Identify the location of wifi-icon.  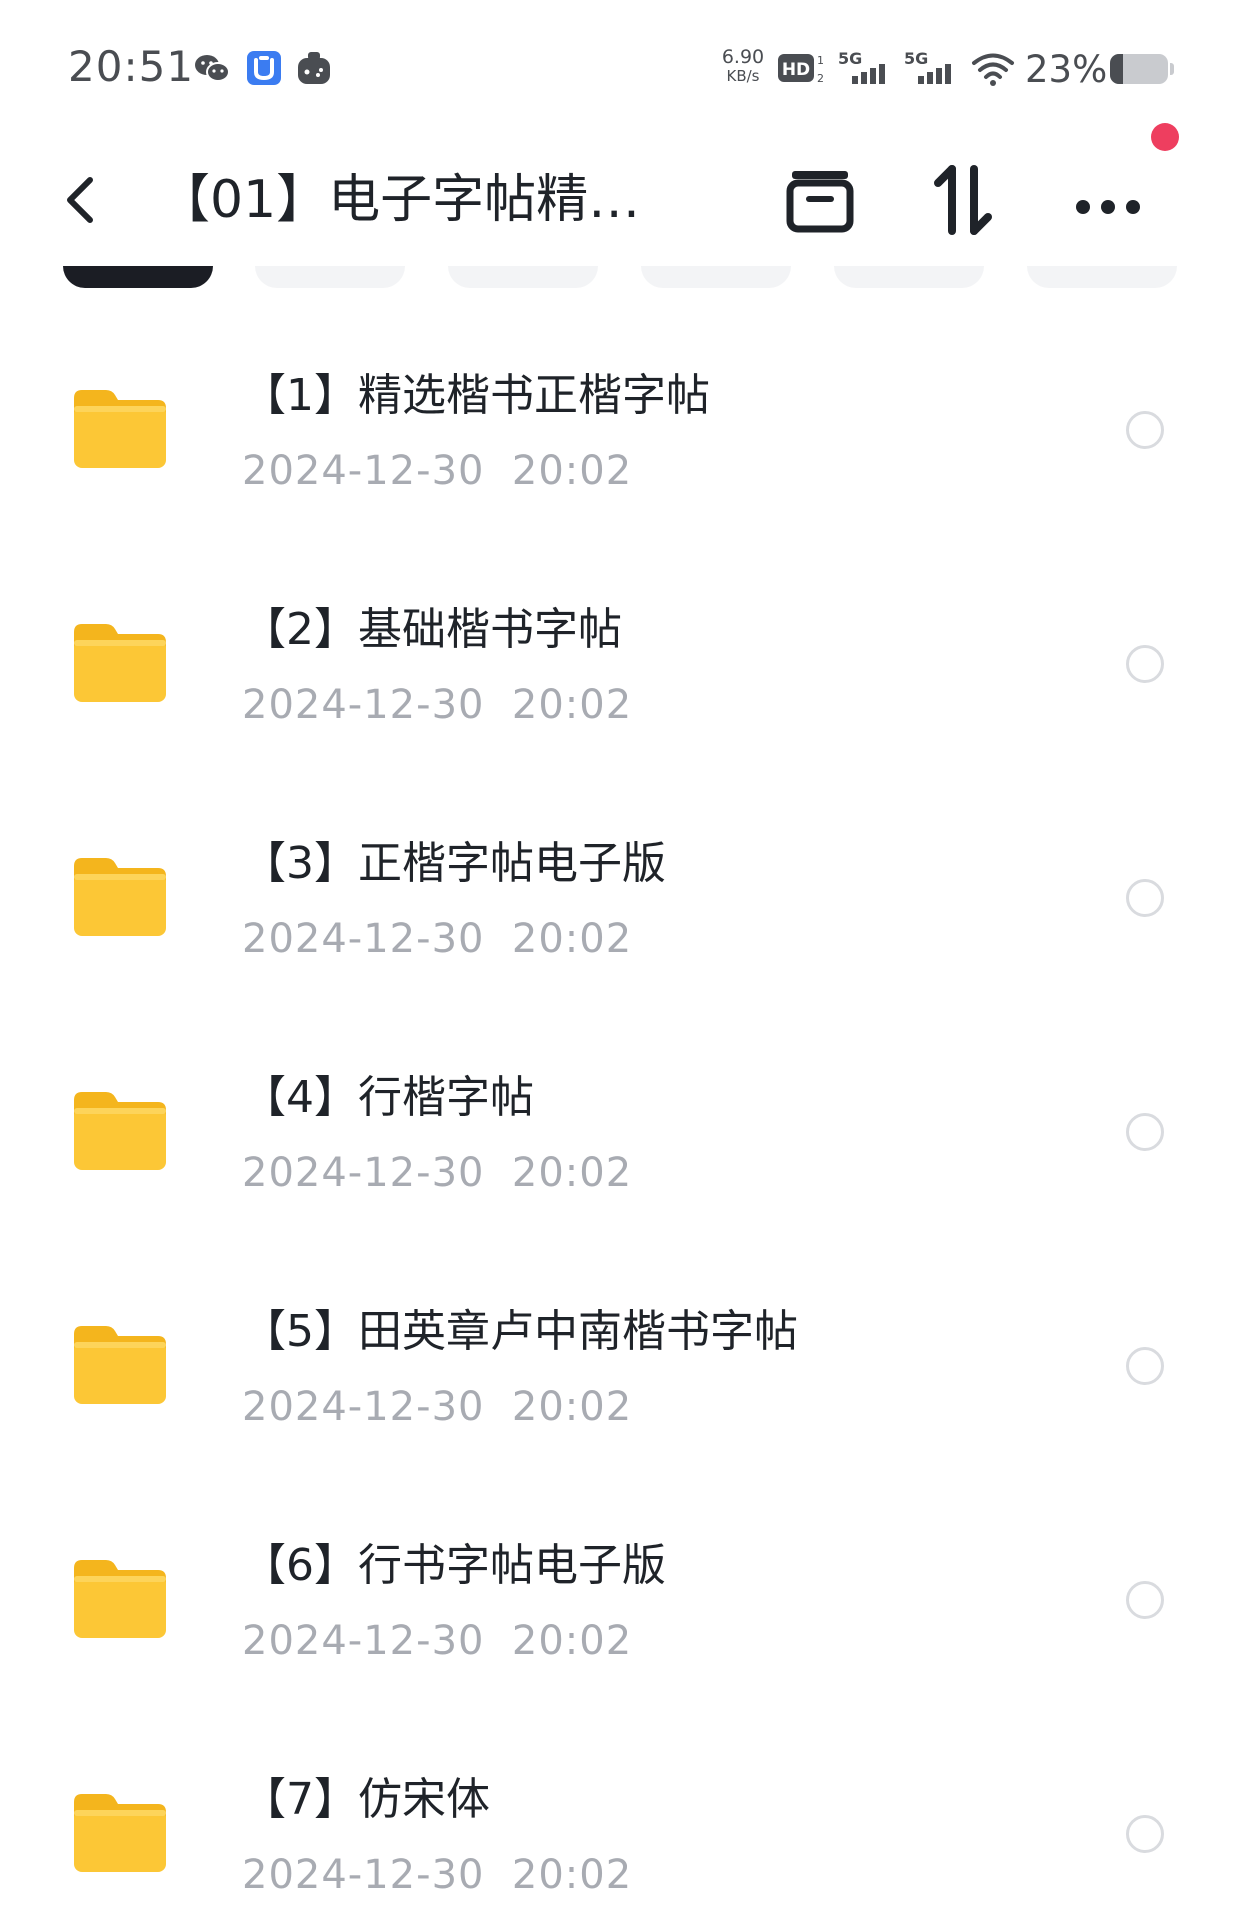
(993, 69).